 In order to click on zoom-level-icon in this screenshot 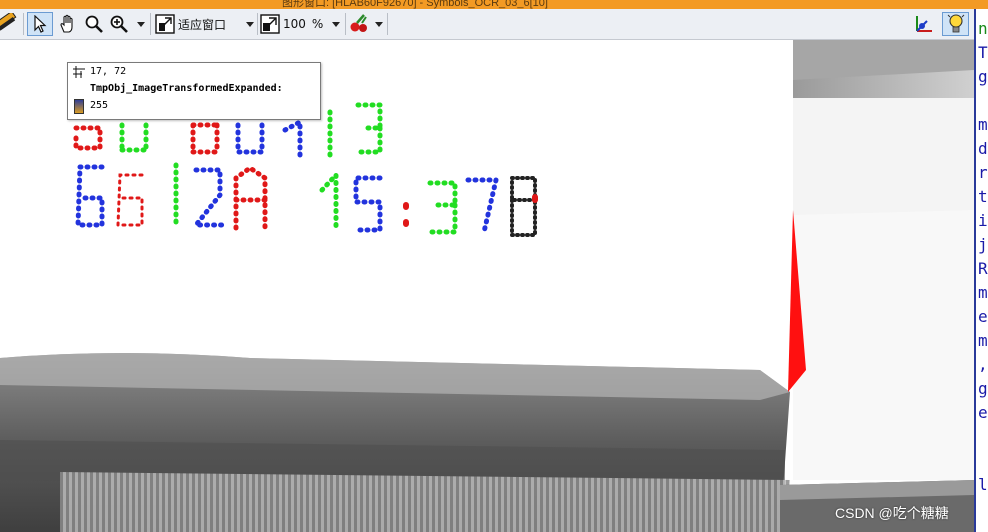, I will do `click(270, 24)`.